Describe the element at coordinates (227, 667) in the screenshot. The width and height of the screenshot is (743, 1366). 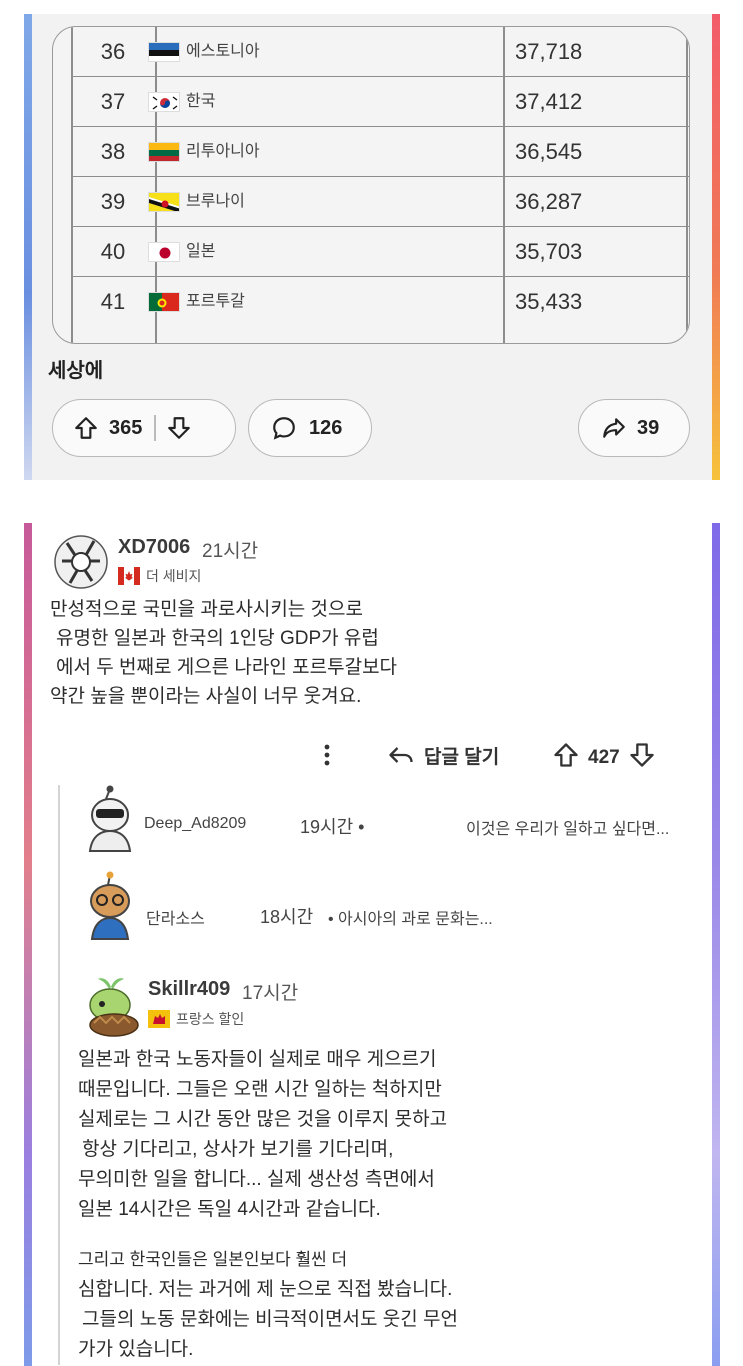
I see `comment-line: 에서 두 번째로 게으른 나라인 포르투갈보다` at that location.